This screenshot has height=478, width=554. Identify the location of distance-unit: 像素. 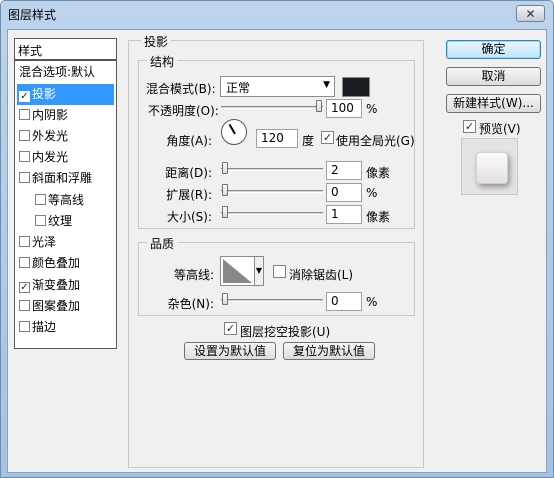
(378, 173).